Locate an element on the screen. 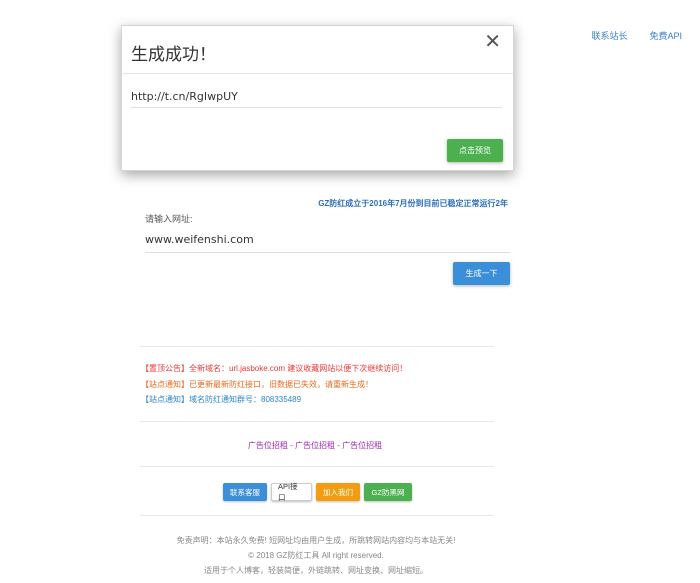 The height and width of the screenshot is (583, 700). footer-copyright: © 2018 GZ防红工具 All right reserved. is located at coordinates (316, 555).